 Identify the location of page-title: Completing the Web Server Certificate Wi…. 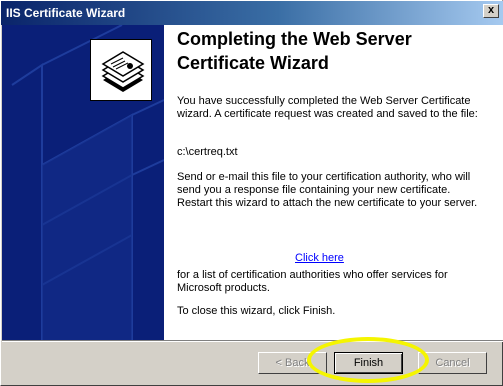
(294, 51).